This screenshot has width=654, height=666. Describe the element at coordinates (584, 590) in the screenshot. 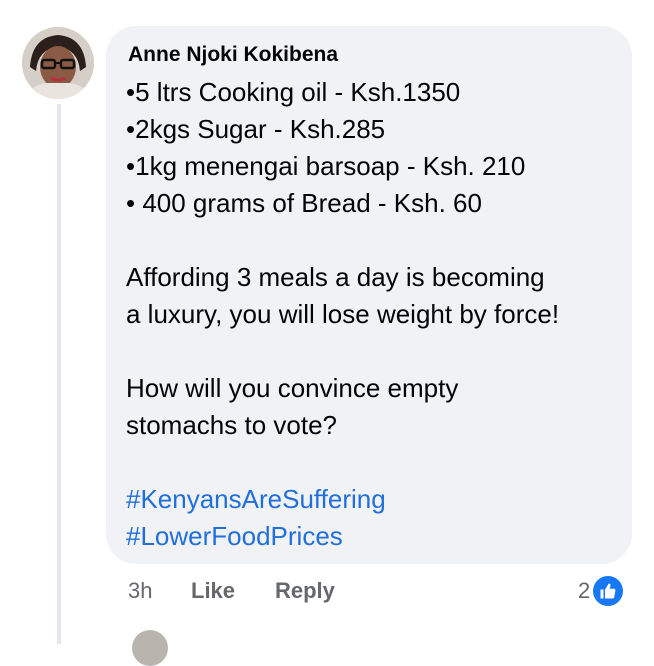

I see `reaction-count: 2` at that location.